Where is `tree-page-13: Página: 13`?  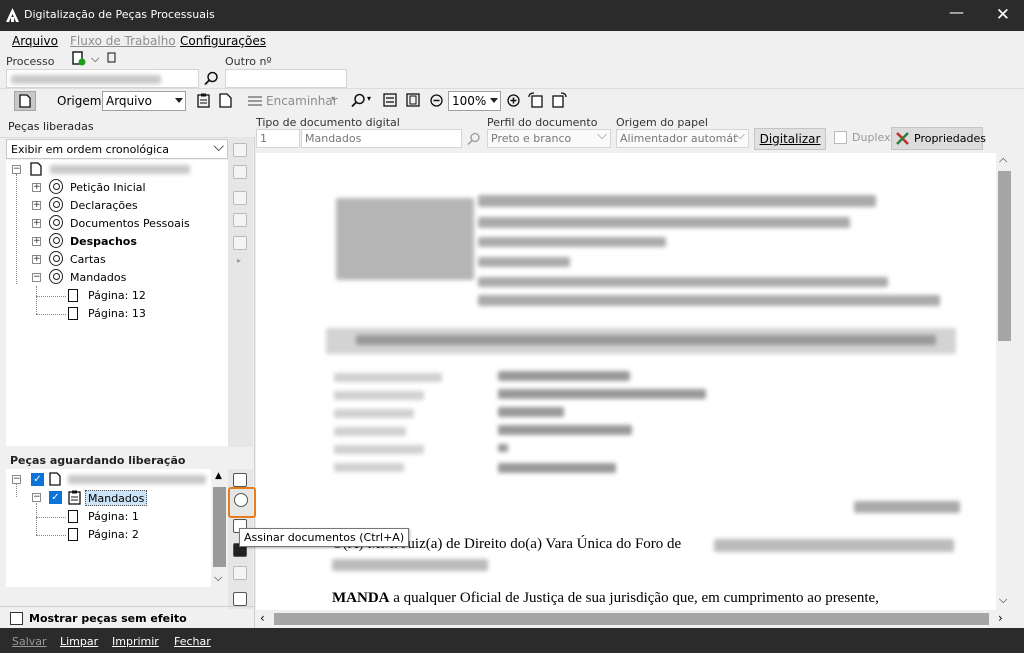 tree-page-13: Página: 13 is located at coordinates (117, 314).